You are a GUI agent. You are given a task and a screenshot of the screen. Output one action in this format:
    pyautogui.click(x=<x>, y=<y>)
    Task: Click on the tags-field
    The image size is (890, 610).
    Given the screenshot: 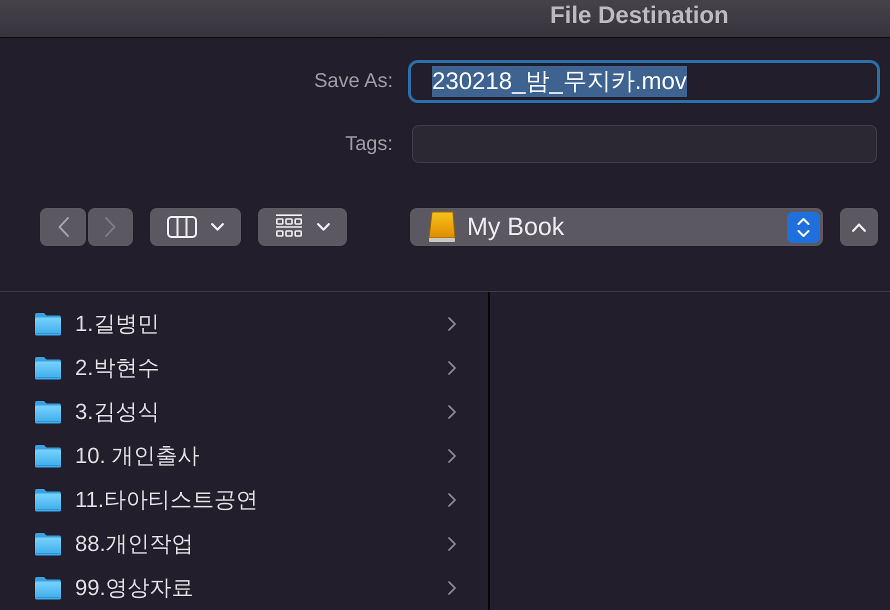 What is the action you would take?
    pyautogui.click(x=644, y=144)
    